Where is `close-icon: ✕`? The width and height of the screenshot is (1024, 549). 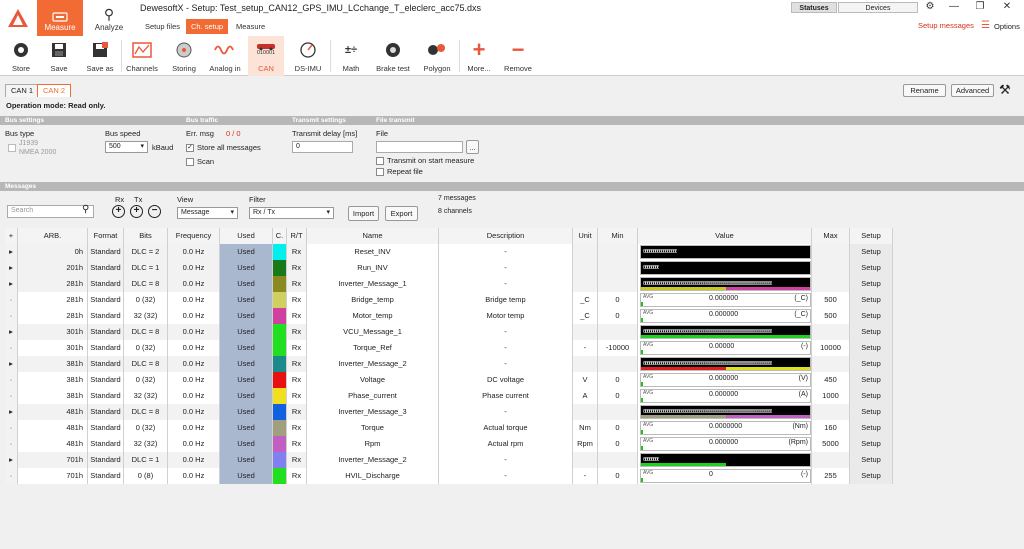
close-icon: ✕ is located at coordinates (1007, 6).